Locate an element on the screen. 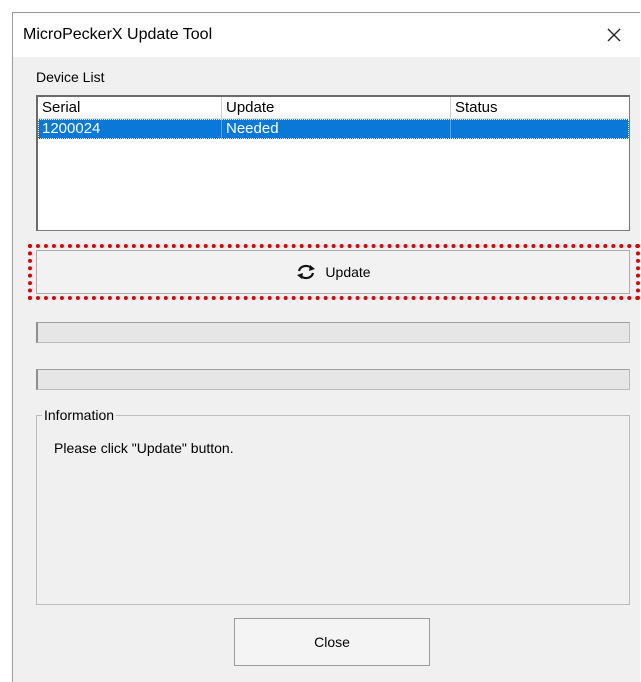  cell-update: Needed is located at coordinates (336, 129).